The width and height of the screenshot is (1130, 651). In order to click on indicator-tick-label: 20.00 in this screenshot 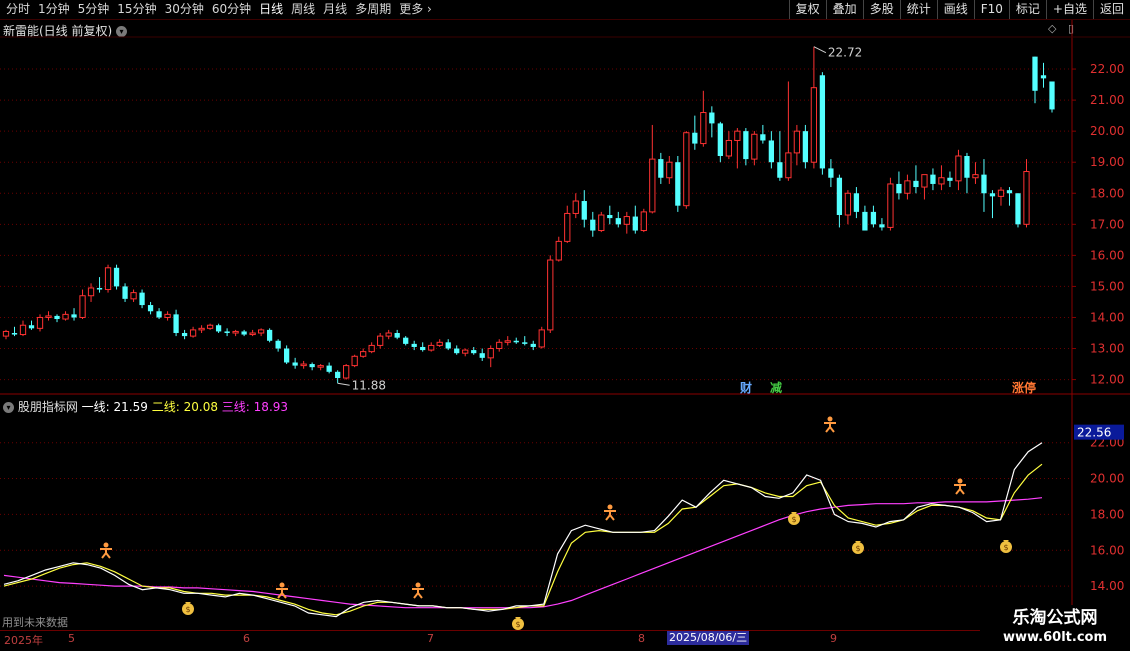, I will do `click(1107, 479)`.